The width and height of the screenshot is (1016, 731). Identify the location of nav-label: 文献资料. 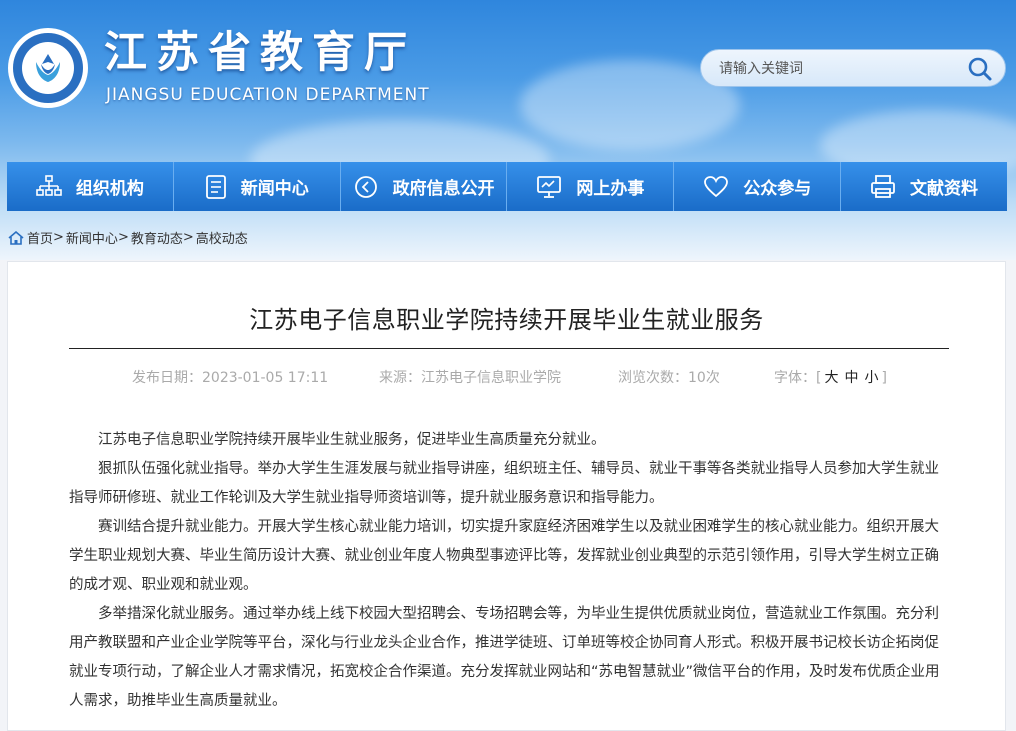
(944, 189).